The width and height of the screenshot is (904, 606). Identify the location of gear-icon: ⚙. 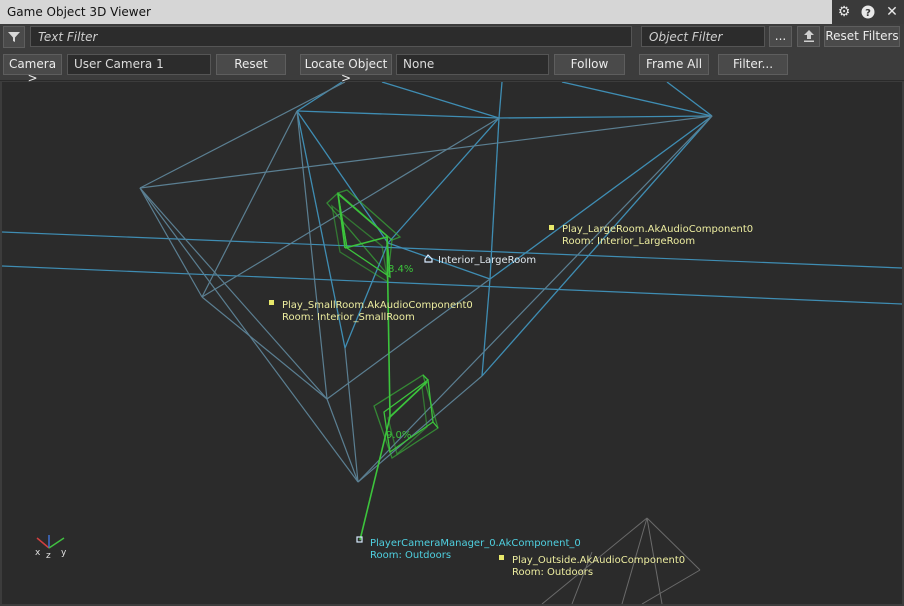
(844, 12).